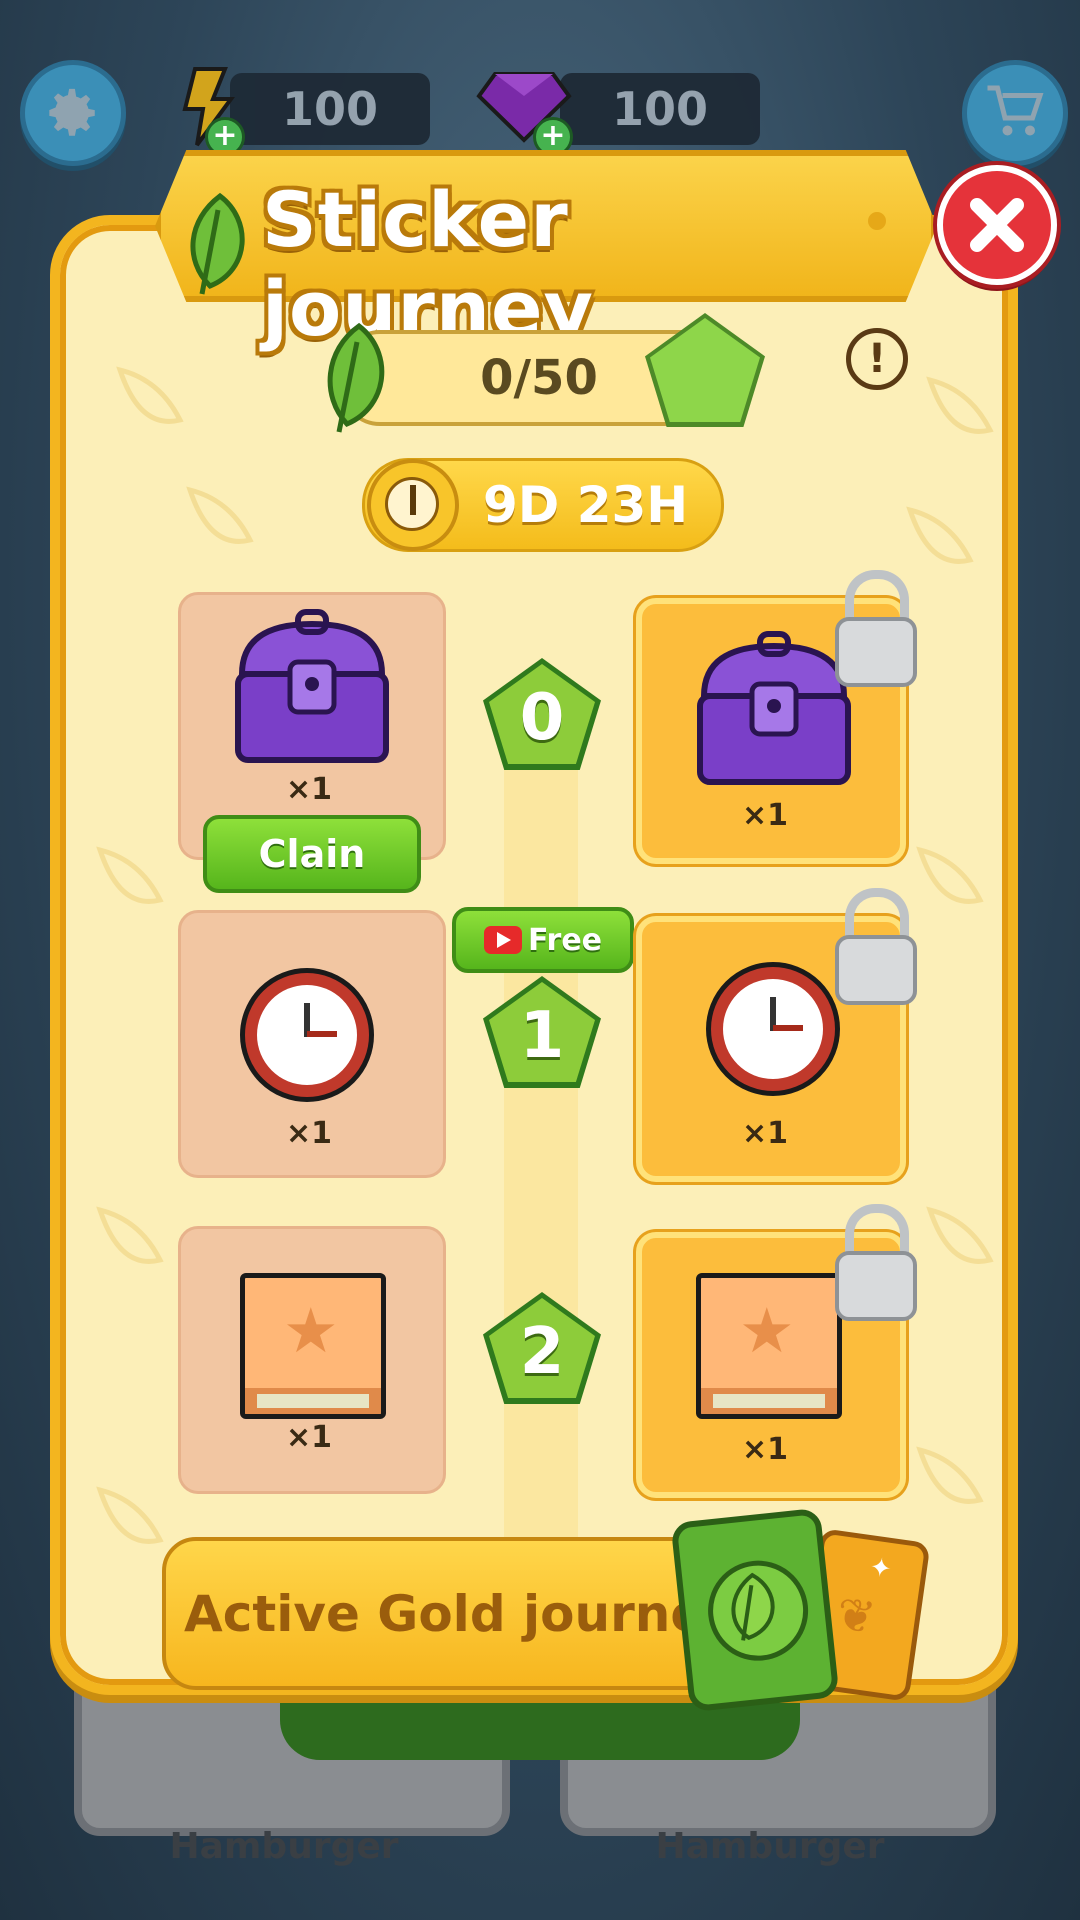 The width and height of the screenshot is (1080, 1920). What do you see at coordinates (217, 245) in the screenshot?
I see `leaf-icon` at bounding box center [217, 245].